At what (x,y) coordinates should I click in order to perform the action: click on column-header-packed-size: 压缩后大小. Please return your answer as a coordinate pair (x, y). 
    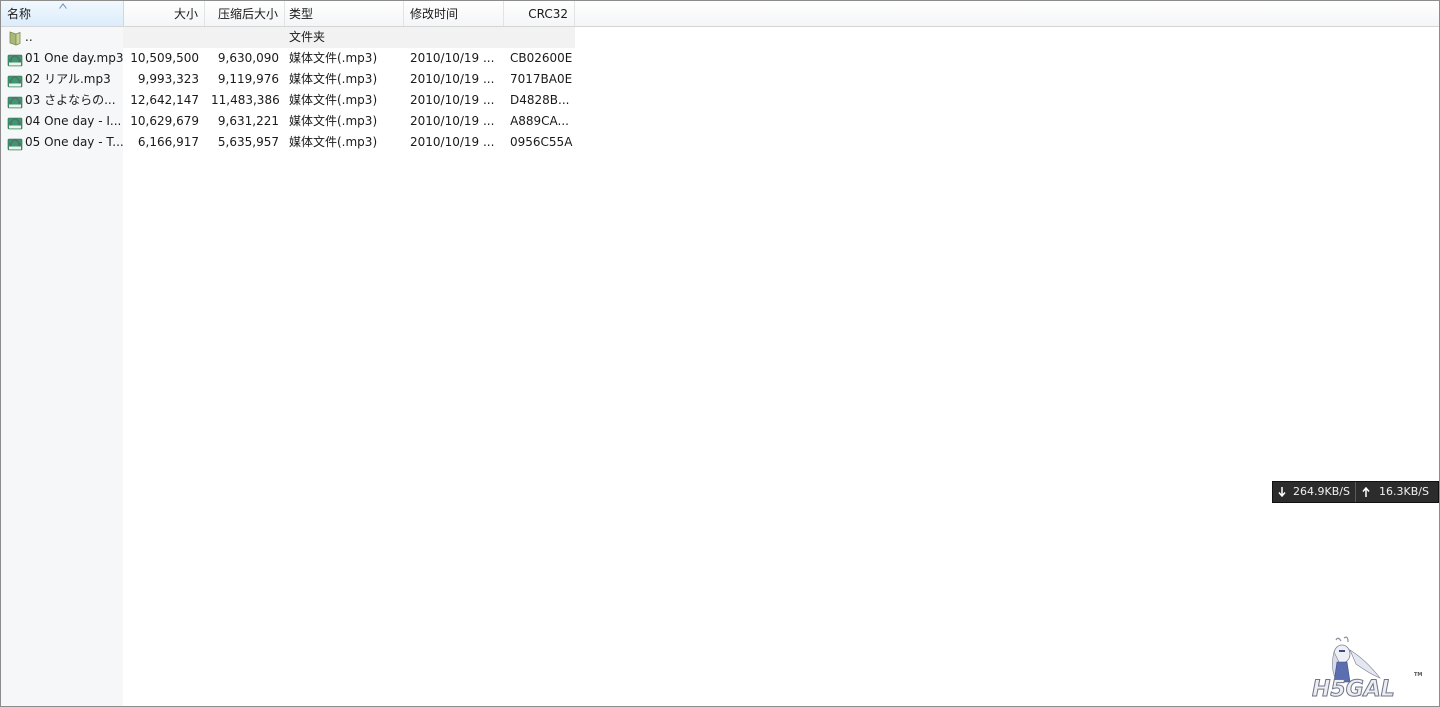
    Looking at the image, I should click on (245, 13).